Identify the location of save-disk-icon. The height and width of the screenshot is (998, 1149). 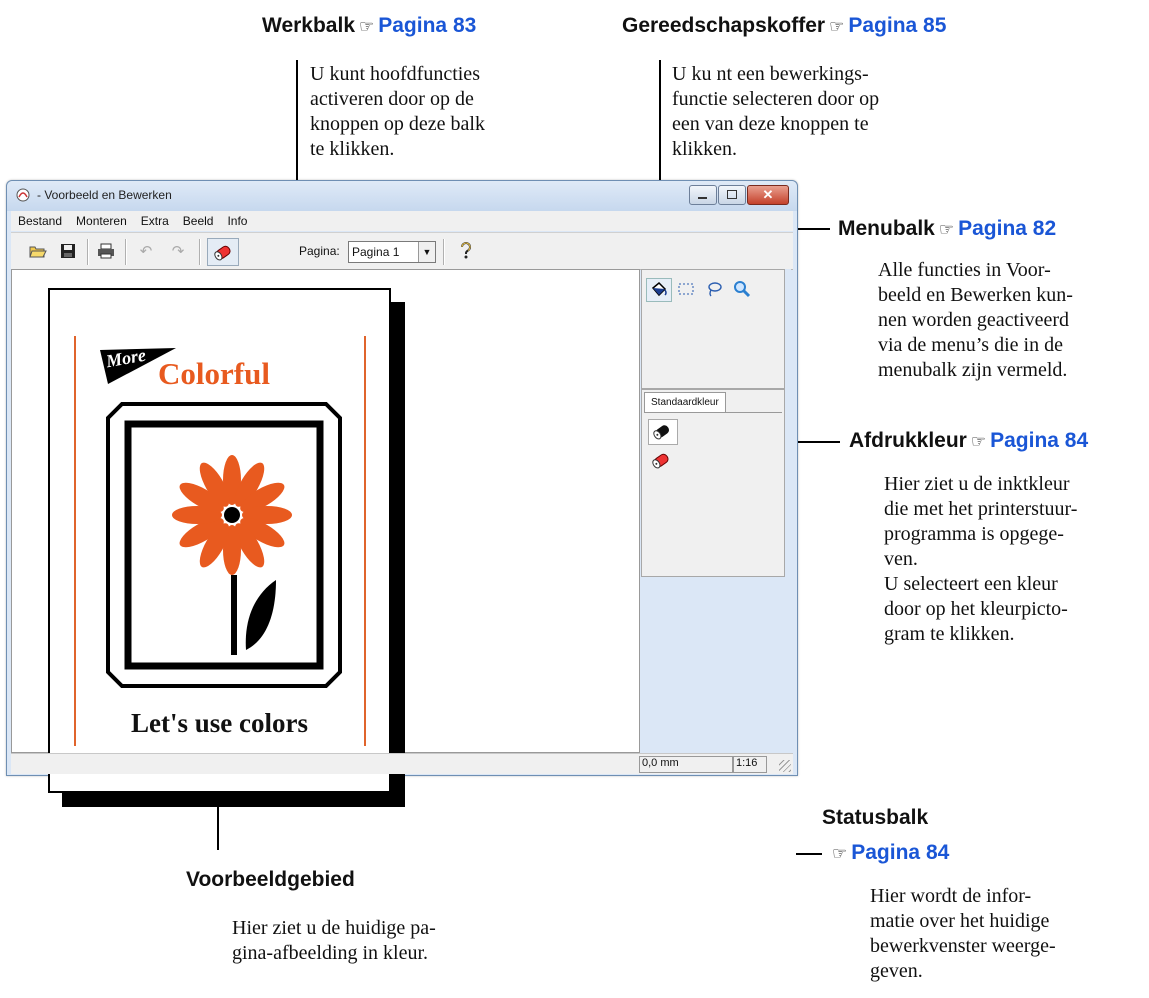
(68, 251).